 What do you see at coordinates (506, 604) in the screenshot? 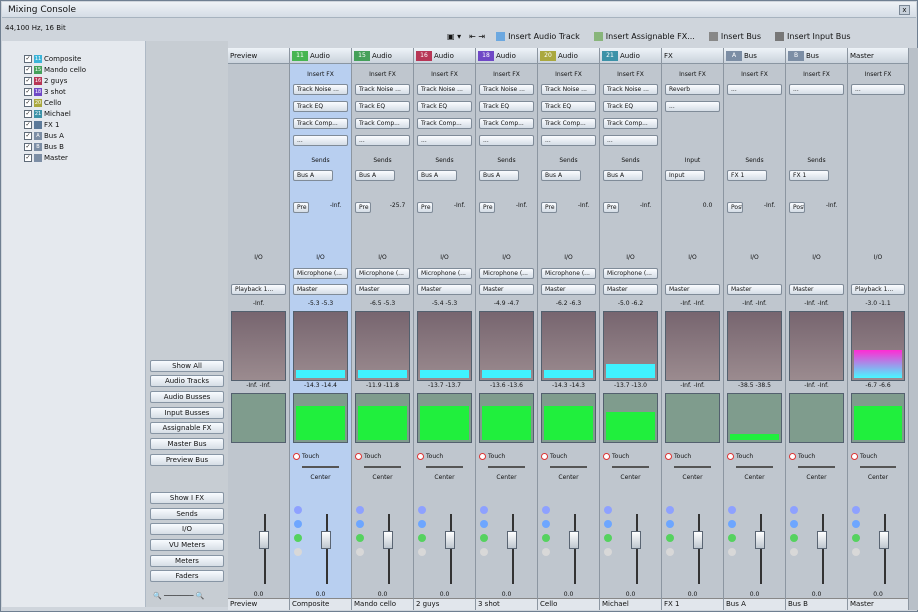
I see `channel-name: 3 shot` at bounding box center [506, 604].